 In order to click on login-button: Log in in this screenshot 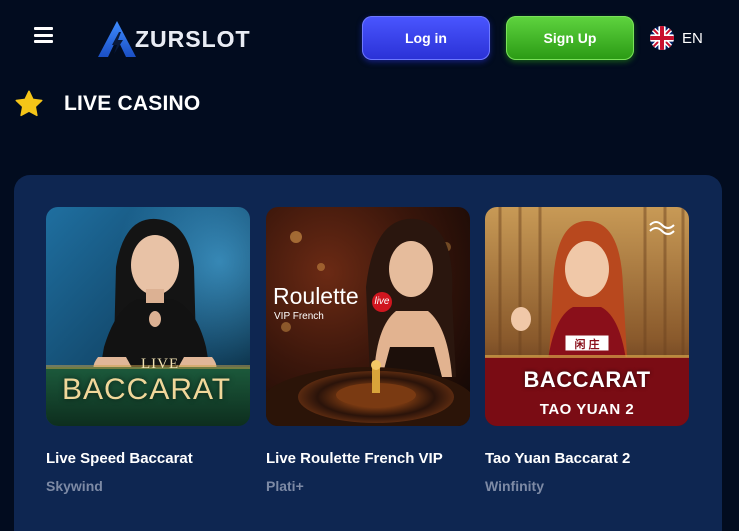, I will do `click(426, 38)`.